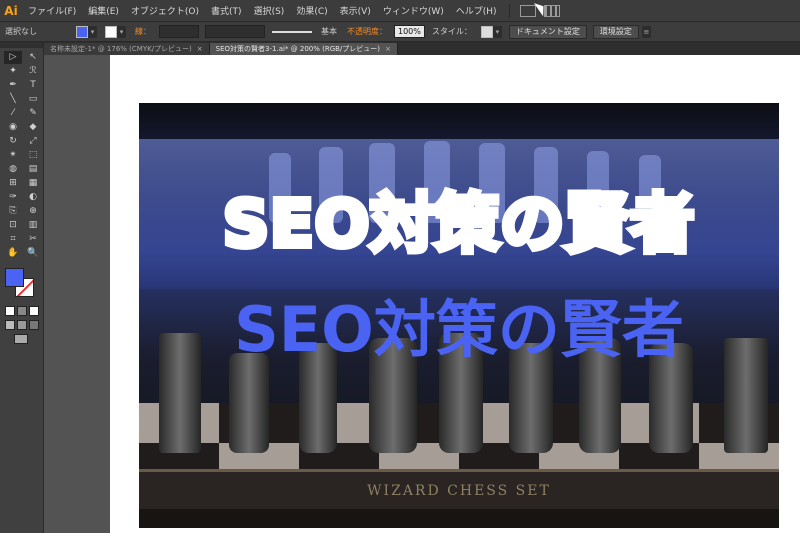  Describe the element at coordinates (92, 31) in the screenshot. I see `fill-dropdown-icon: ▾` at that location.